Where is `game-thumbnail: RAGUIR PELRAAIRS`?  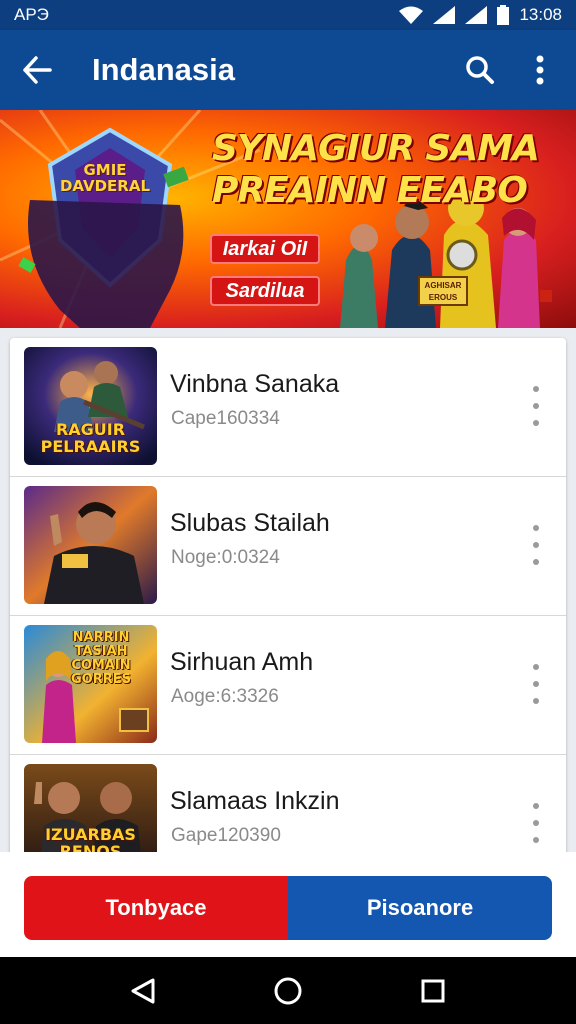
game-thumbnail: RAGUIR PELRAAIRS is located at coordinates (90, 406).